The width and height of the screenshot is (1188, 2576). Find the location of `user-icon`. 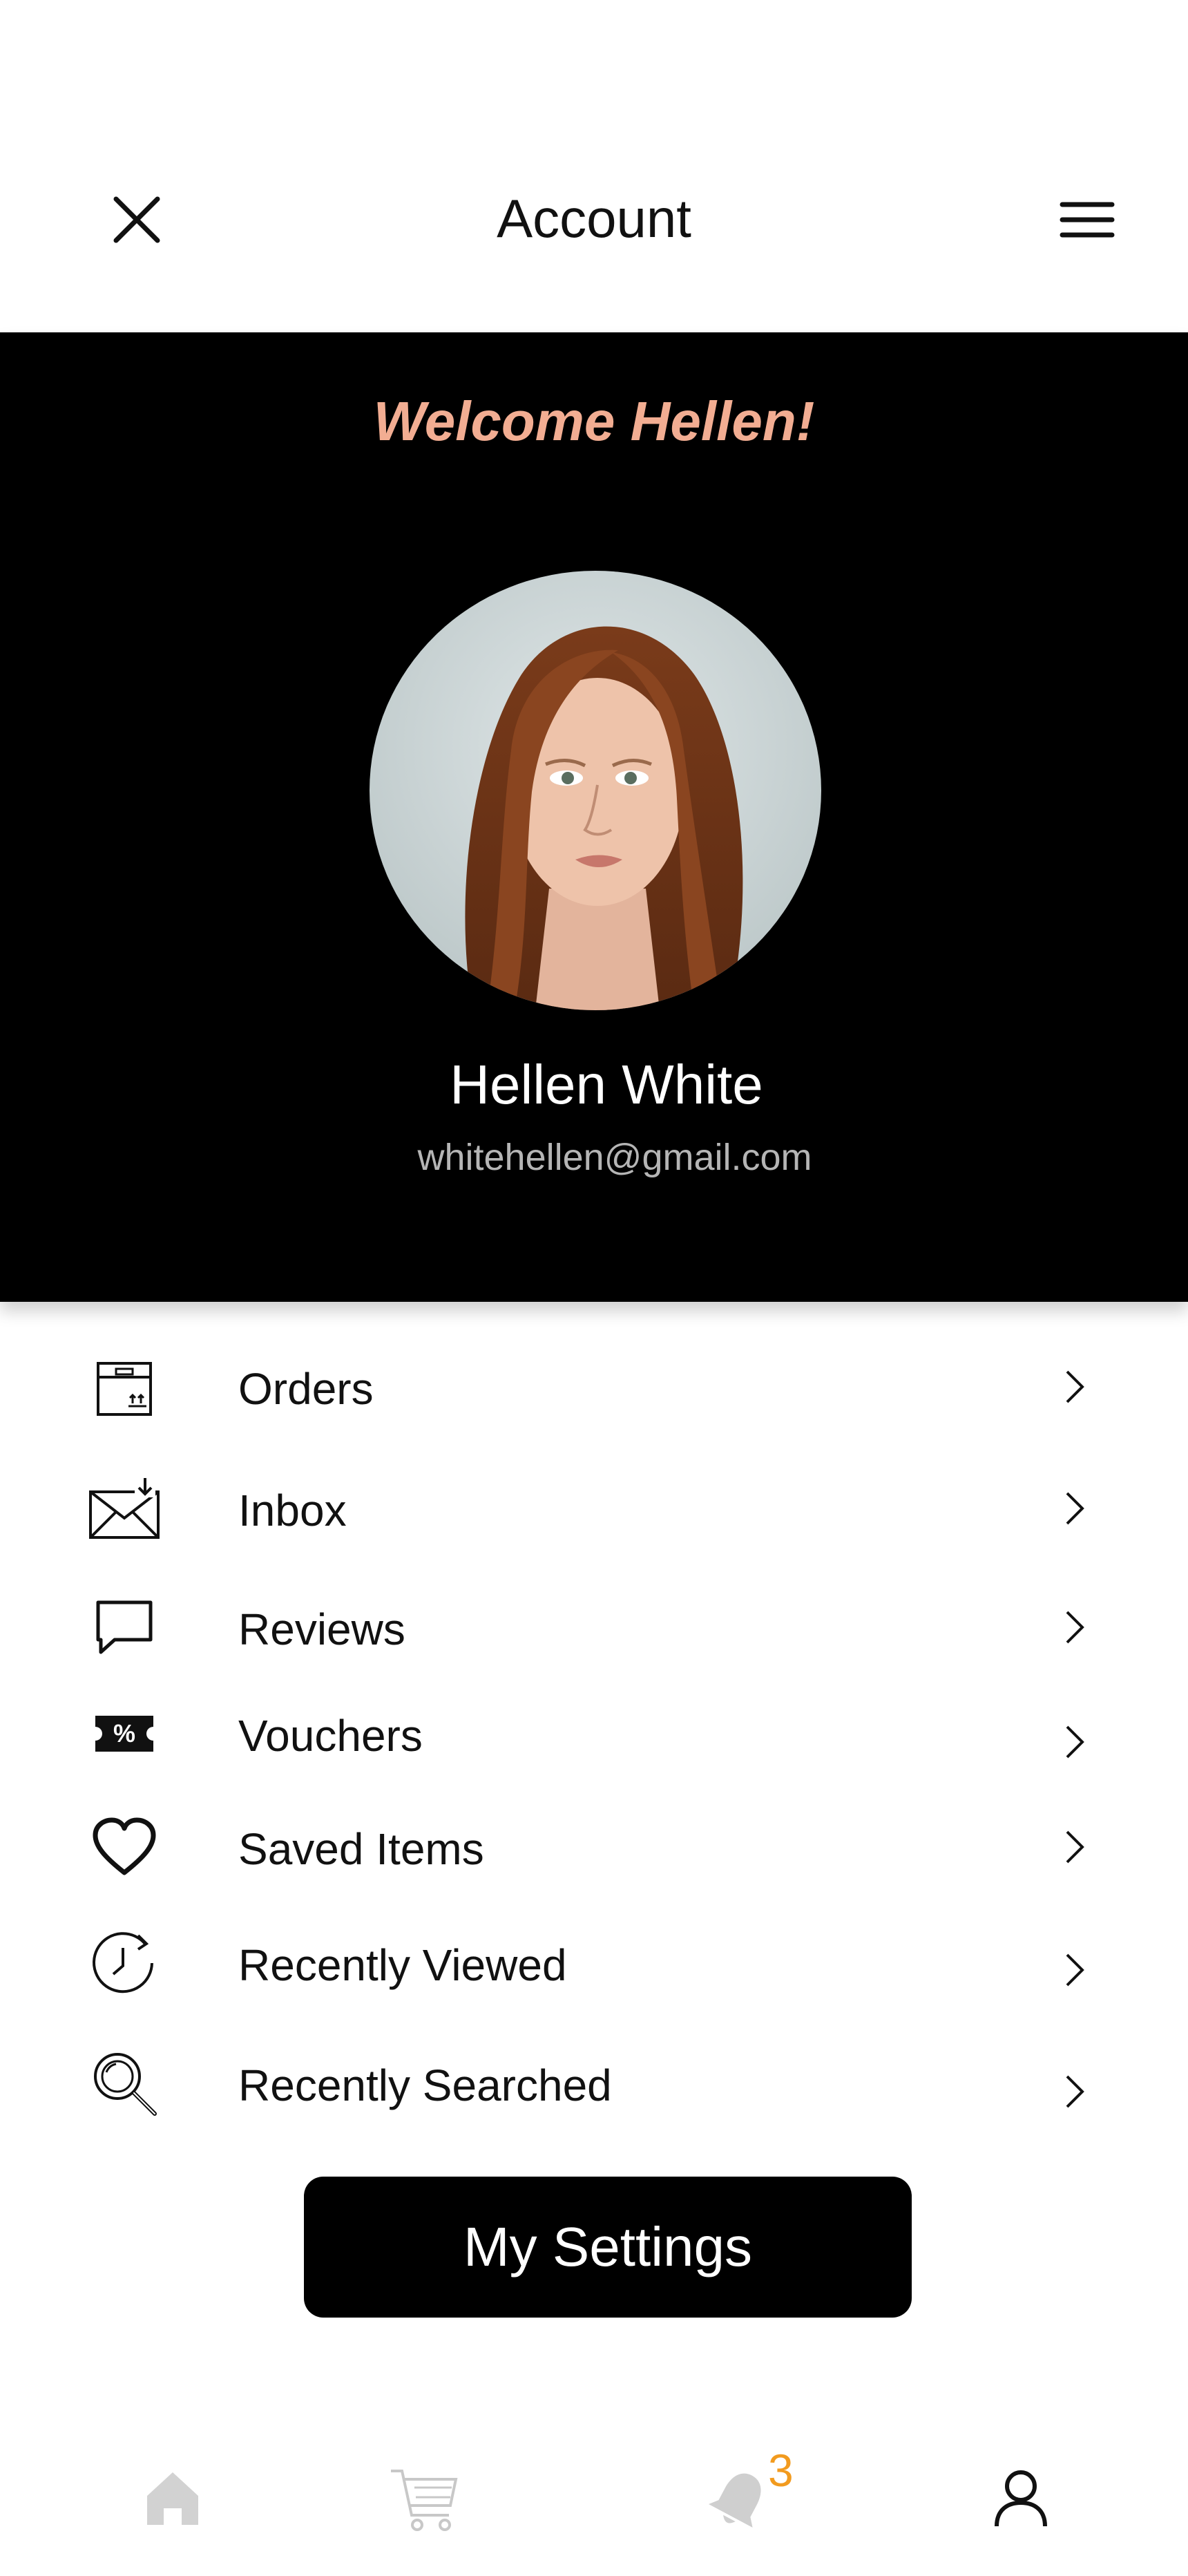

user-icon is located at coordinates (1021, 2498).